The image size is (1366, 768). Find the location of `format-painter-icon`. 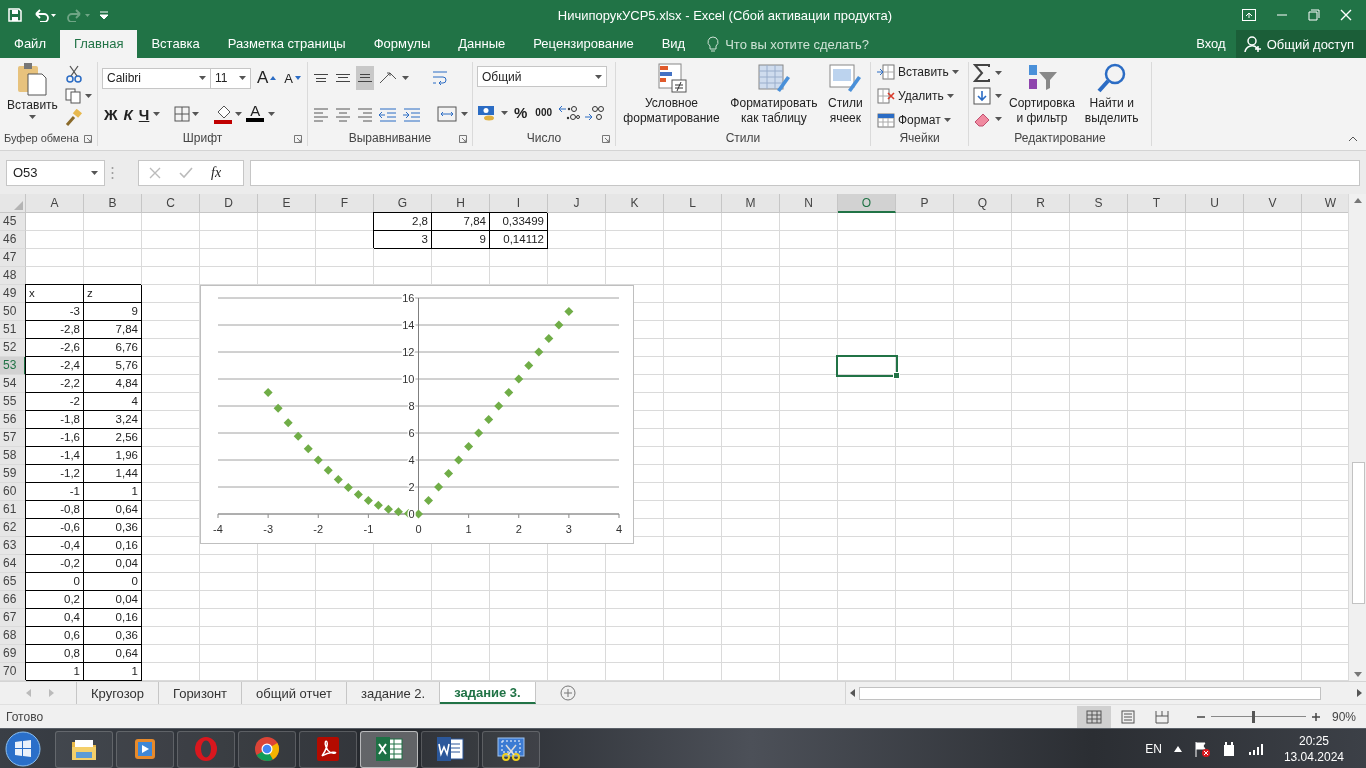

format-painter-icon is located at coordinates (73, 118).